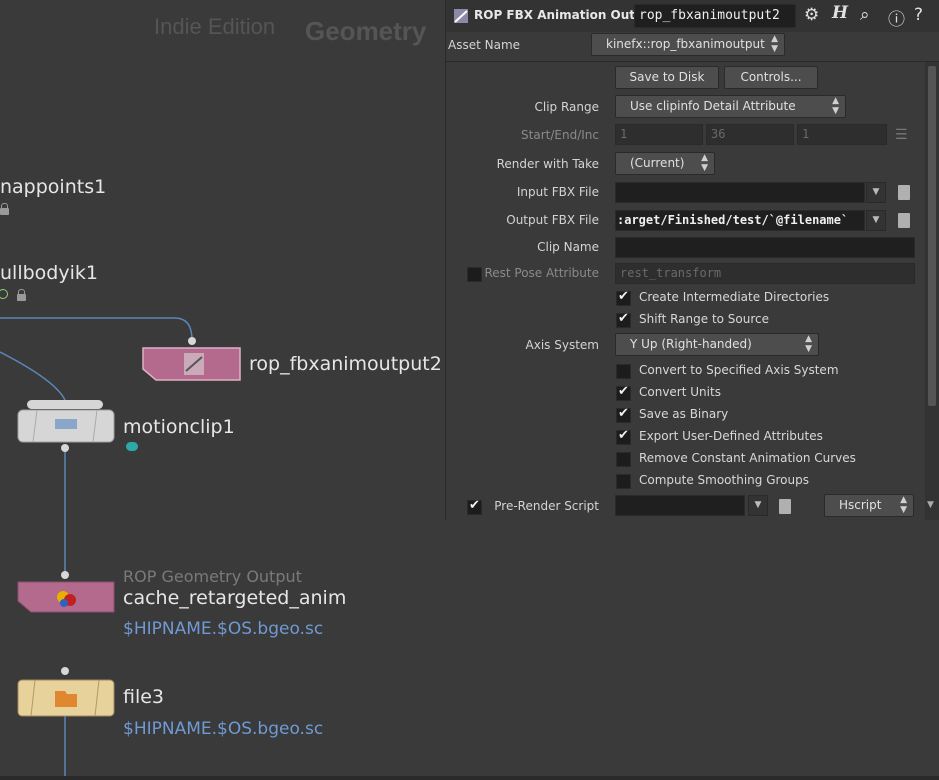  What do you see at coordinates (623, 436) in the screenshot?
I see `export-user-checkbox` at bounding box center [623, 436].